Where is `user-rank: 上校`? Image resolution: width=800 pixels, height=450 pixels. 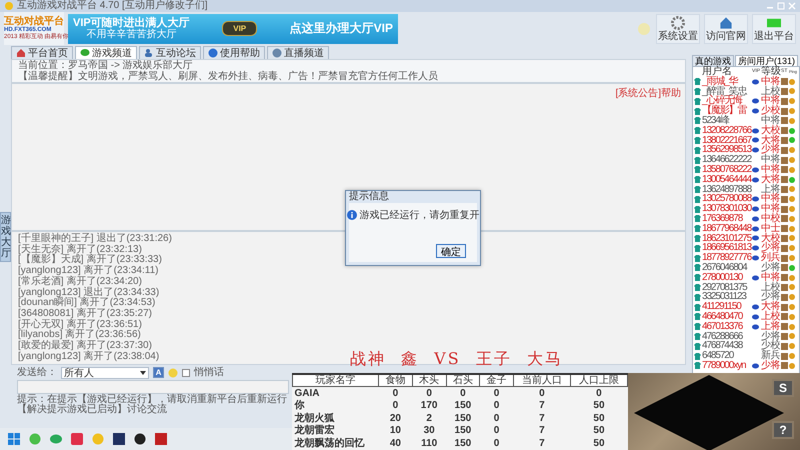
user-rank: 上校 is located at coordinates (771, 317).